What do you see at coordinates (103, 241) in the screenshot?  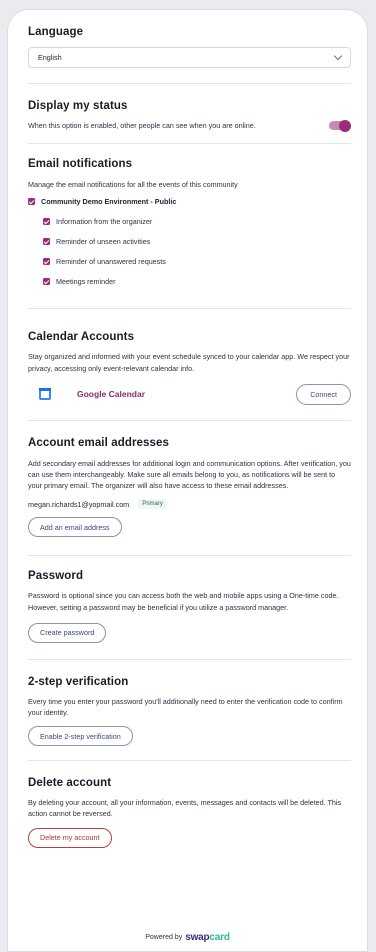 I see `notification-option-label: Reminder of unseen activities` at bounding box center [103, 241].